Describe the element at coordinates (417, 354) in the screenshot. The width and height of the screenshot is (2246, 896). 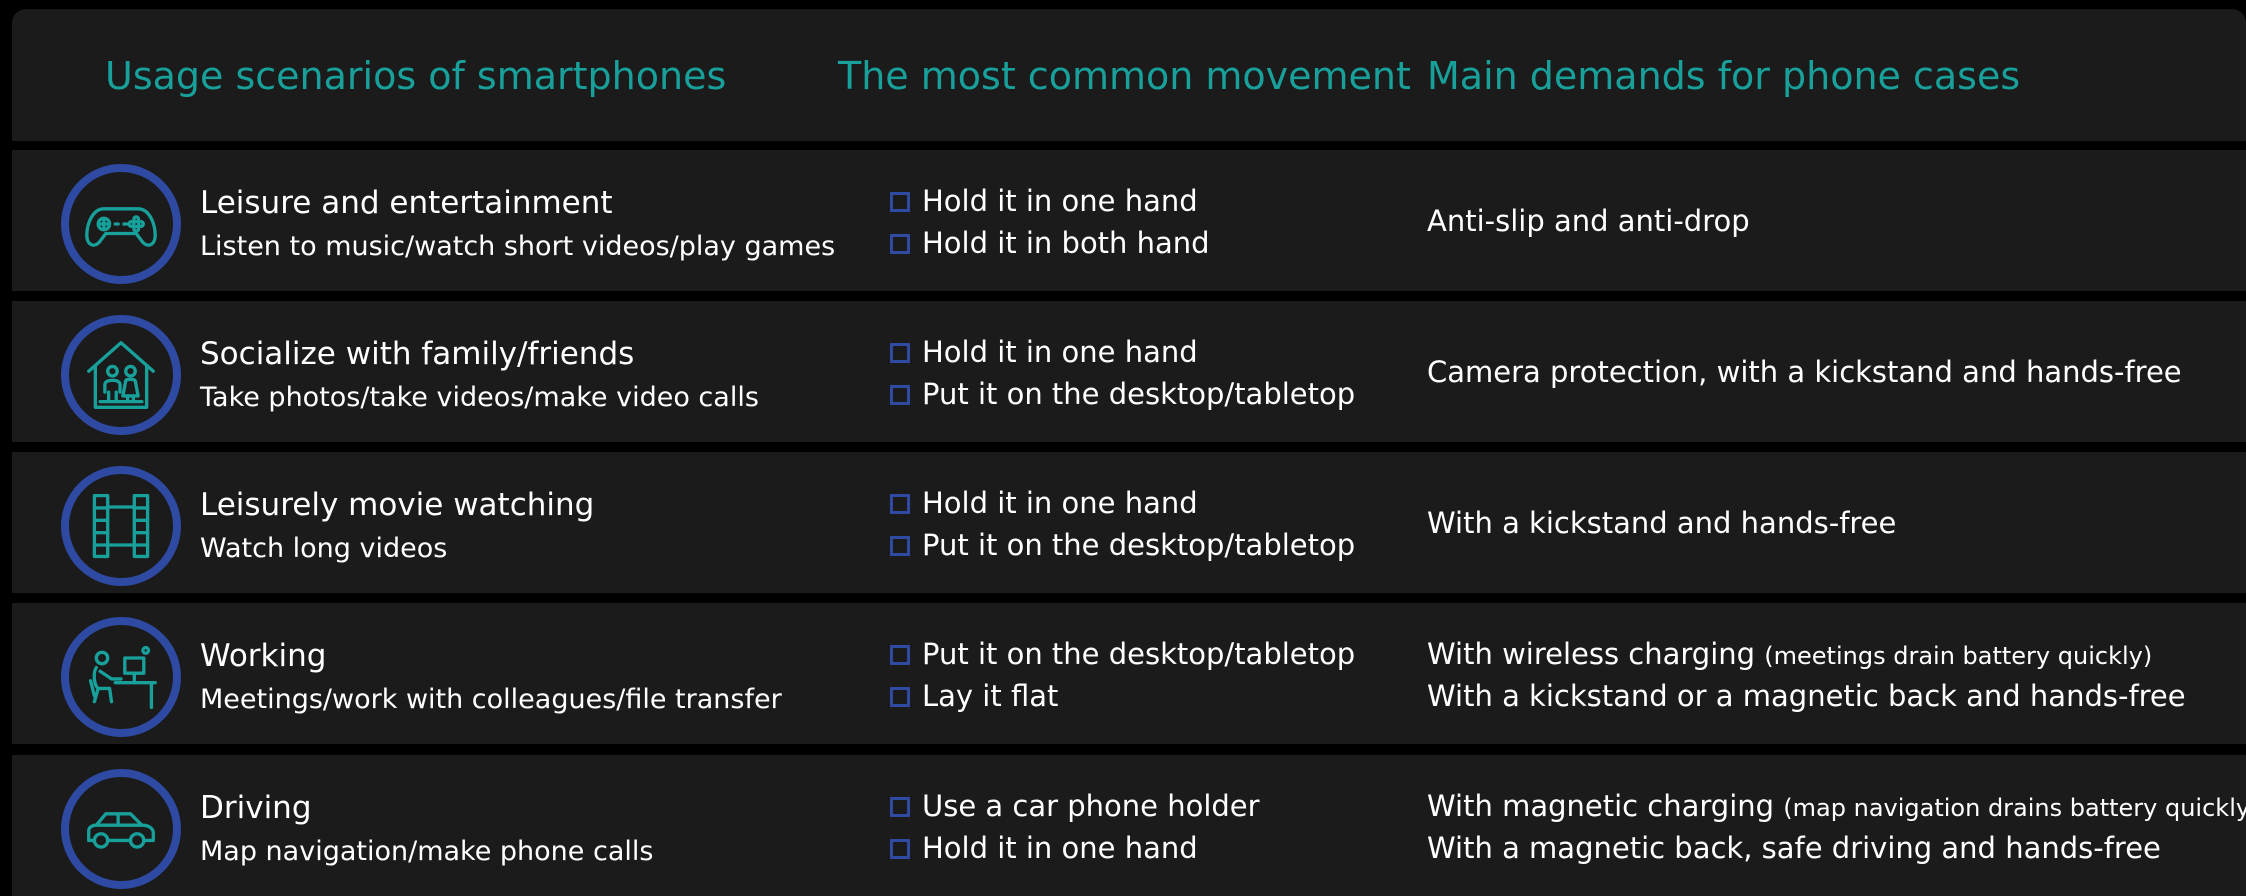
I see `scenario-title: Socialize with family/friends` at that location.